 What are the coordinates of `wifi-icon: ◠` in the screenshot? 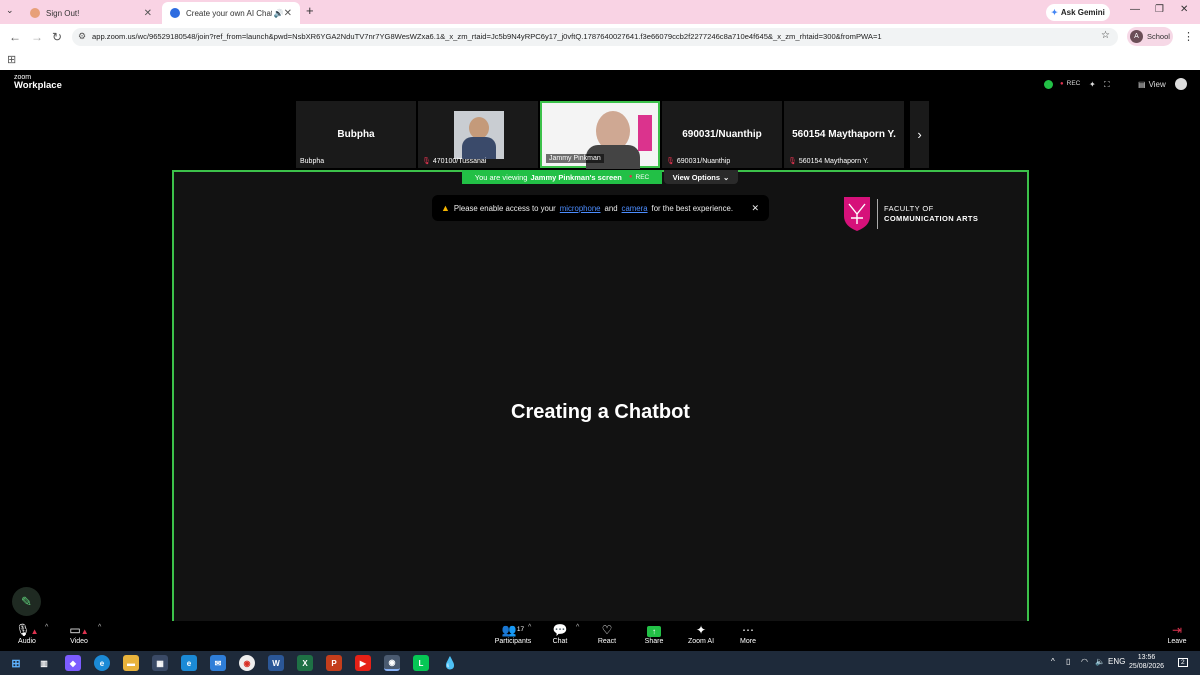 It's located at (1084, 661).